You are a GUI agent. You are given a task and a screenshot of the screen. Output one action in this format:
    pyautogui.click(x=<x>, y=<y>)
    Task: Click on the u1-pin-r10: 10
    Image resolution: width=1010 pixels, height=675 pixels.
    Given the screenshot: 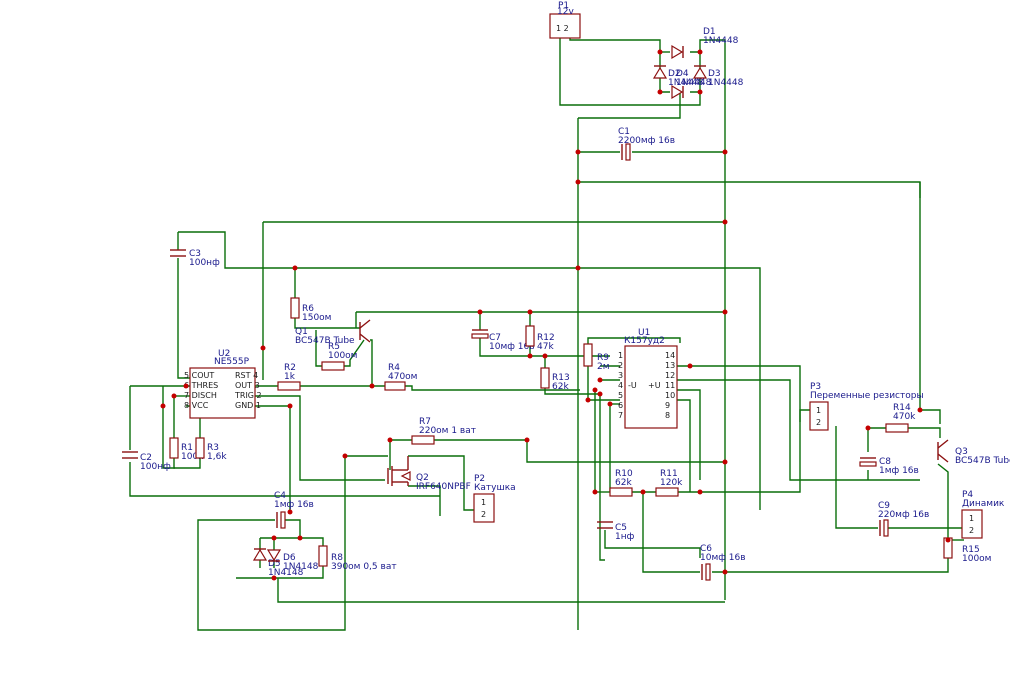 What is the action you would take?
    pyautogui.click(x=670, y=395)
    